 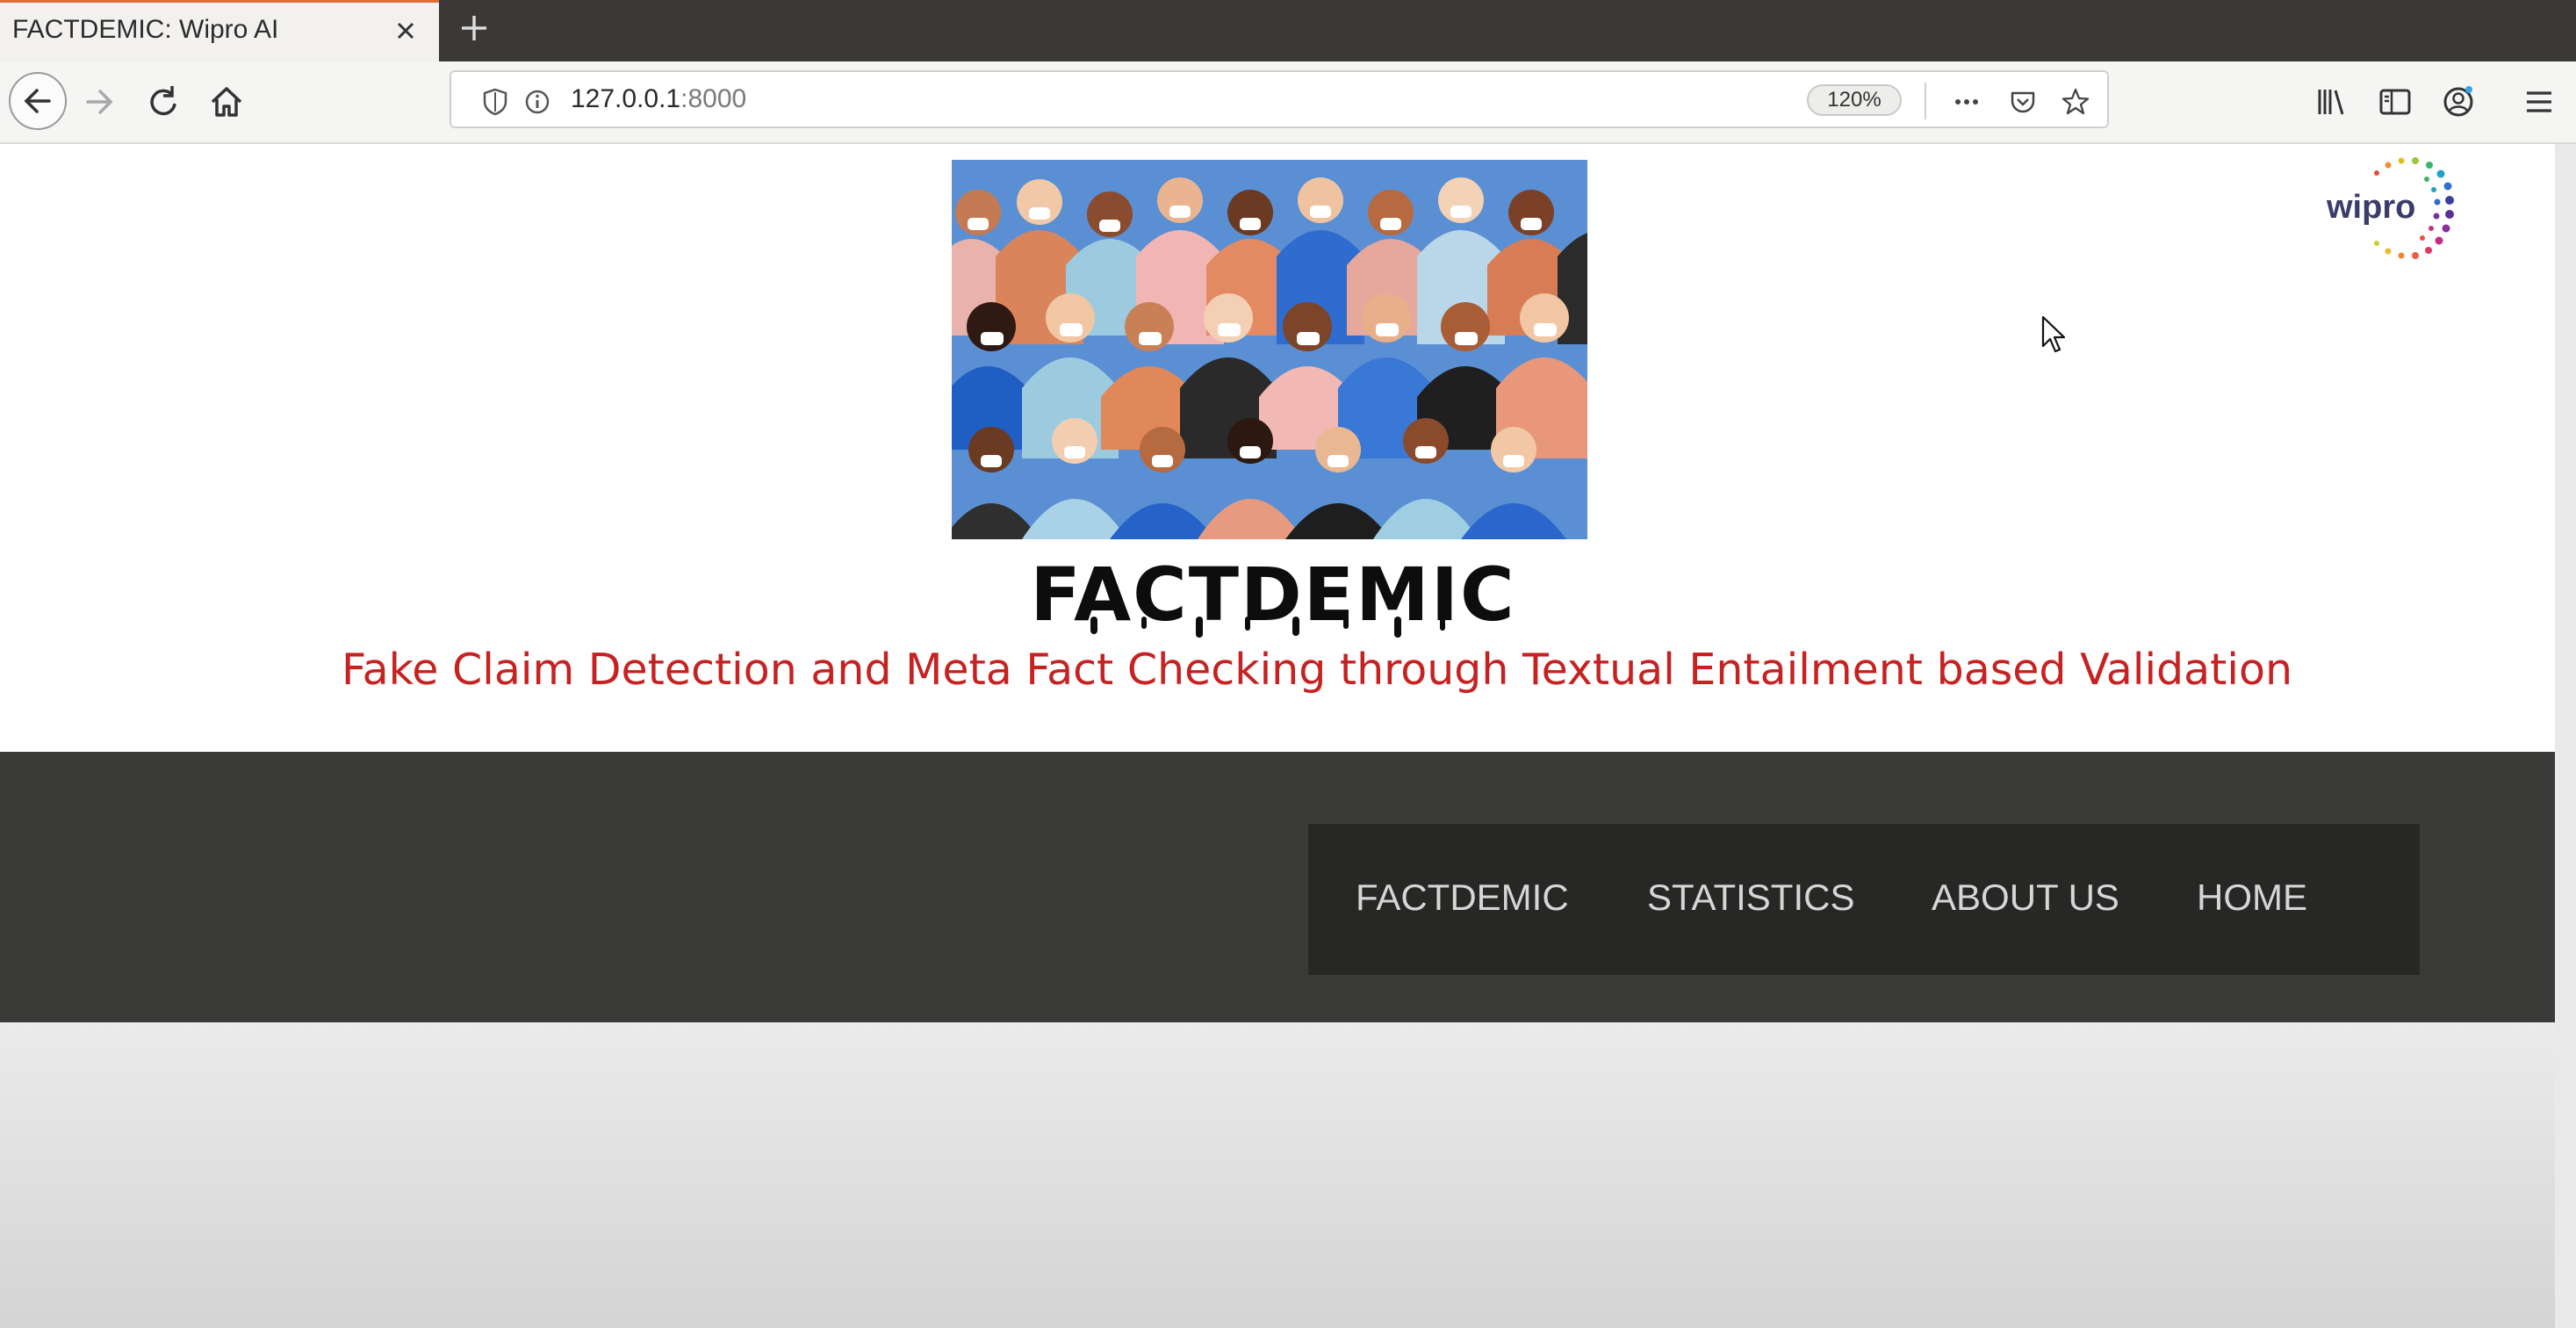 I want to click on wipro-logo: wipro, so click(x=2390, y=208).